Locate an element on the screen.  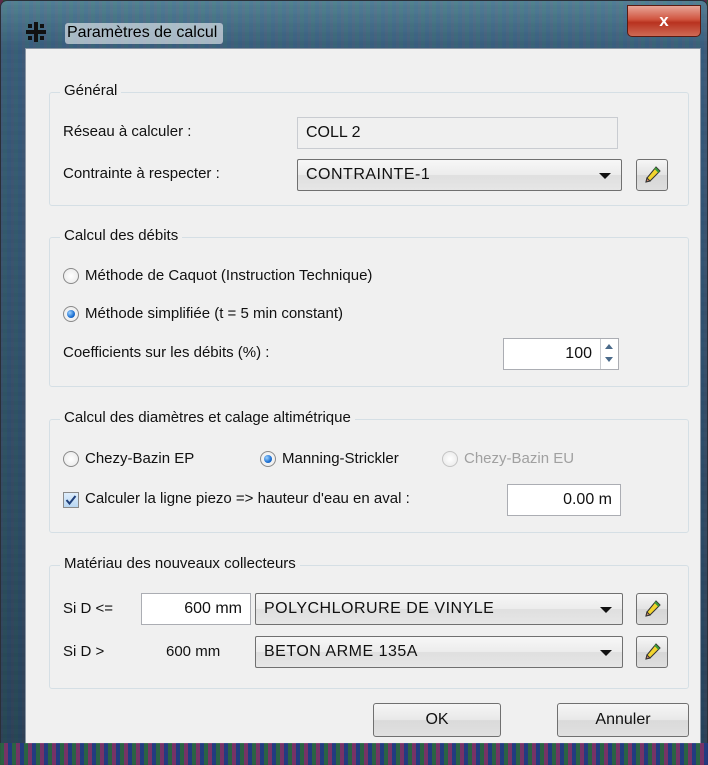
constraint-select: CONTRAINTE-1 is located at coordinates (459, 175).